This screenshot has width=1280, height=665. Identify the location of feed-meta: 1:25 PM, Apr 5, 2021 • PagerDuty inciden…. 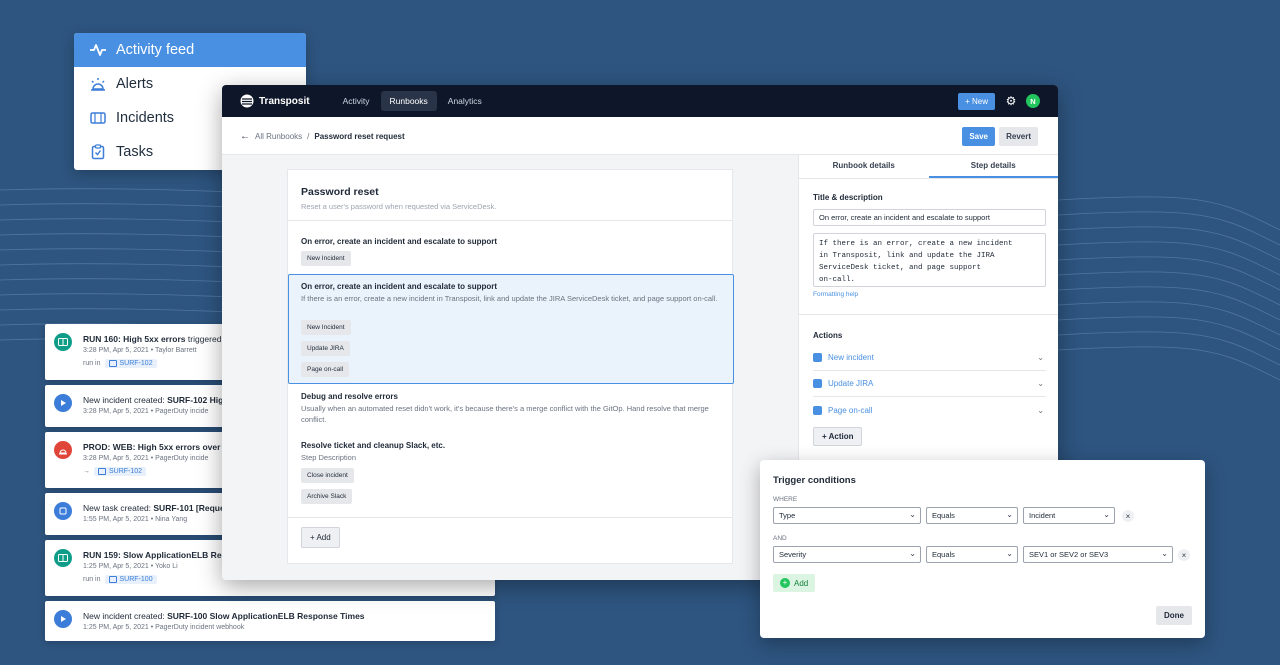
(164, 627).